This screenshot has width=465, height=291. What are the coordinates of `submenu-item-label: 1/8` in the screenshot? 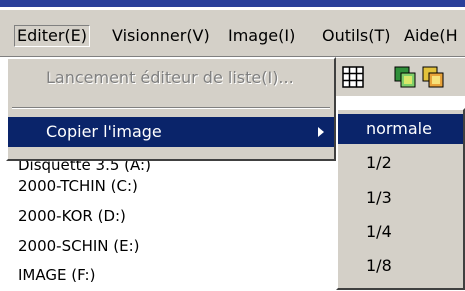 It's located at (379, 265).